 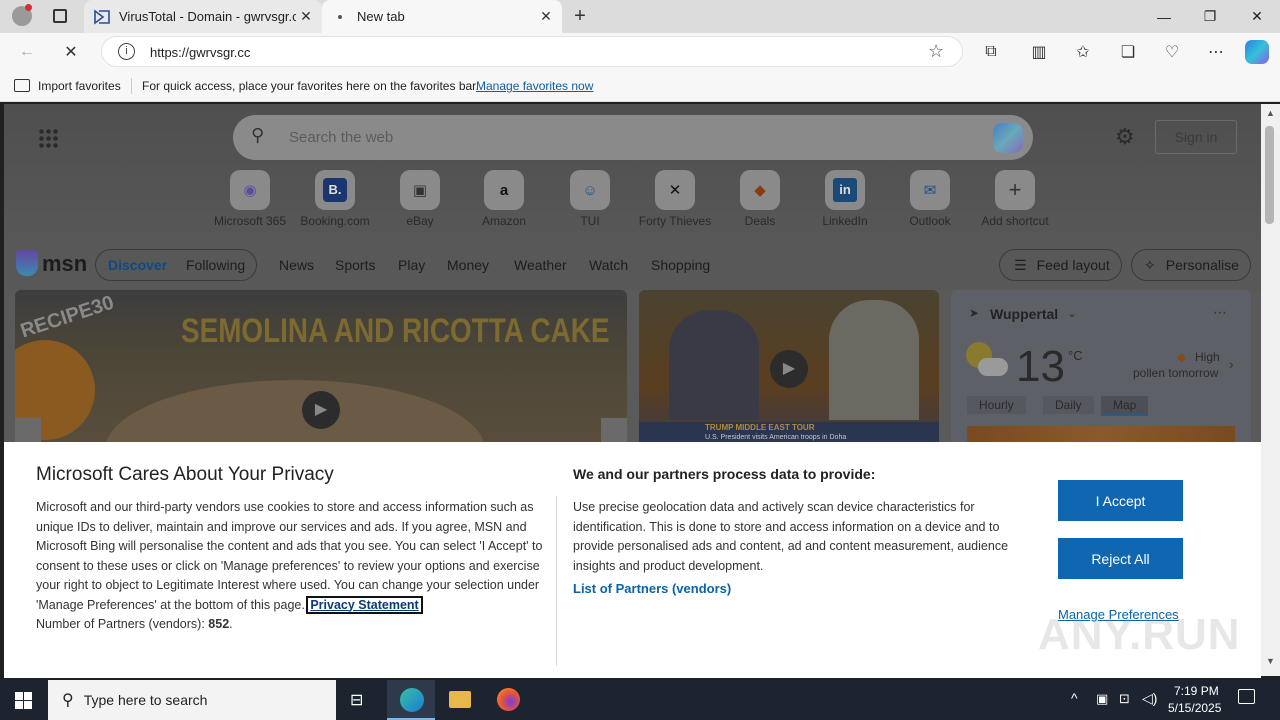 I want to click on split-screen-icon: ▥, so click(x=1039, y=52).